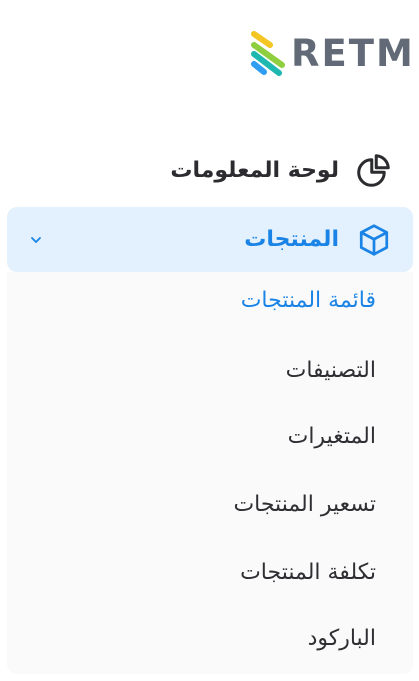 Image resolution: width=419 pixels, height=681 pixels. What do you see at coordinates (342, 638) in the screenshot?
I see `submenu-item-barcode: الباركود` at bounding box center [342, 638].